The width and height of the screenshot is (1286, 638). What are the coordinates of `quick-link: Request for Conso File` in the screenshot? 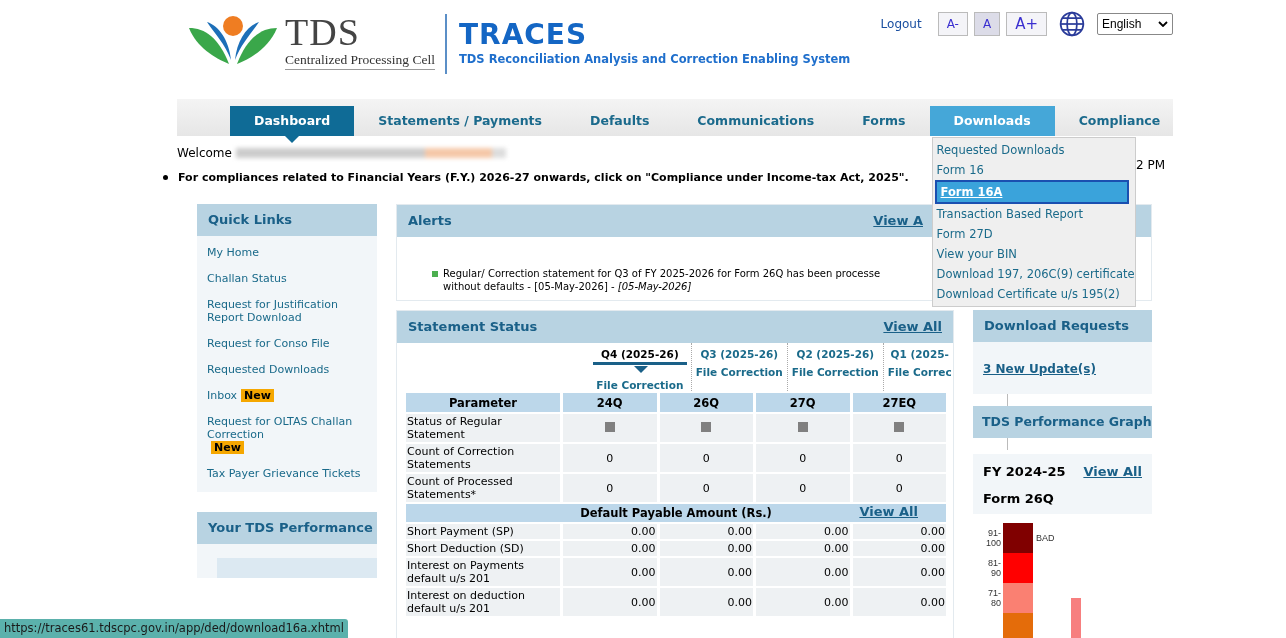 It's located at (268, 343).